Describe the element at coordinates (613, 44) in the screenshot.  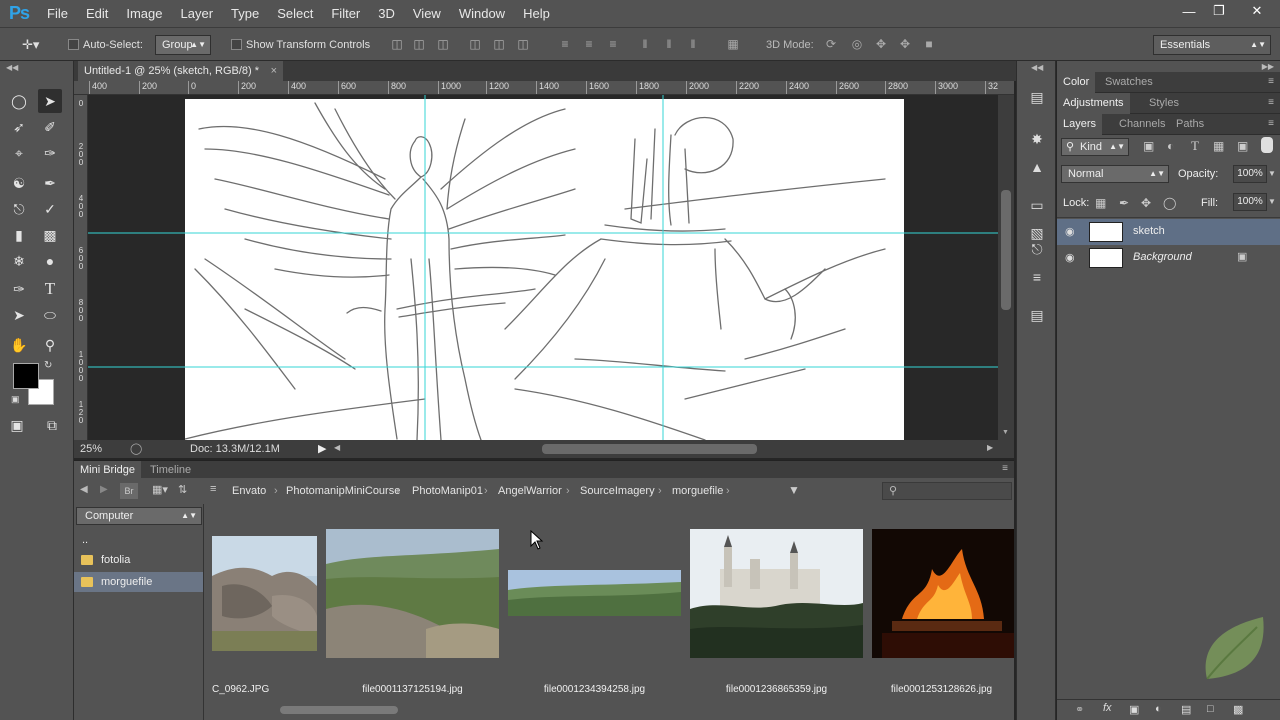
I see `distribute-bottom-icon: ≡` at that location.